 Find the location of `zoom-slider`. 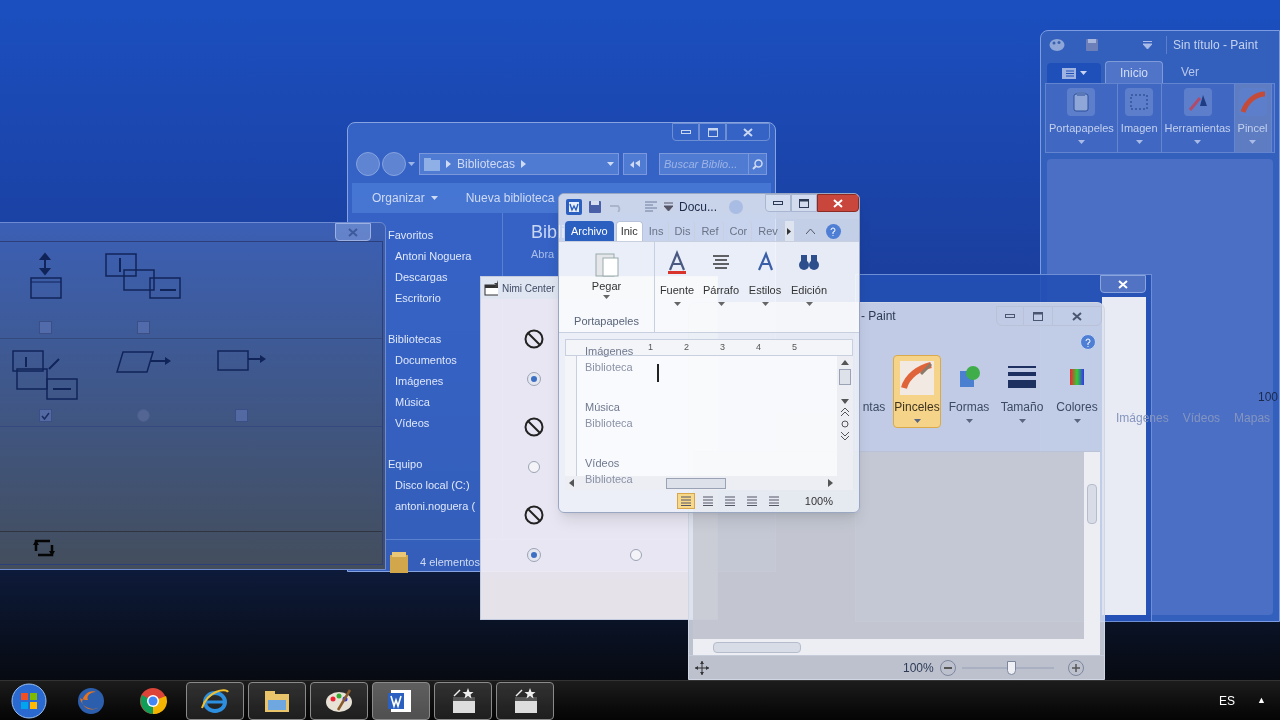

zoom-slider is located at coordinates (1007, 667).